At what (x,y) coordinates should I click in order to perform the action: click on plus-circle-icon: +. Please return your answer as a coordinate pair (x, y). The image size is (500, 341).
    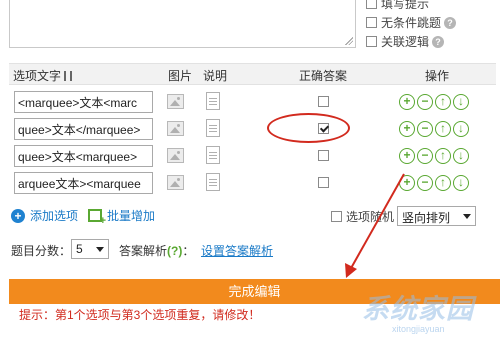
    Looking at the image, I should click on (18, 215).